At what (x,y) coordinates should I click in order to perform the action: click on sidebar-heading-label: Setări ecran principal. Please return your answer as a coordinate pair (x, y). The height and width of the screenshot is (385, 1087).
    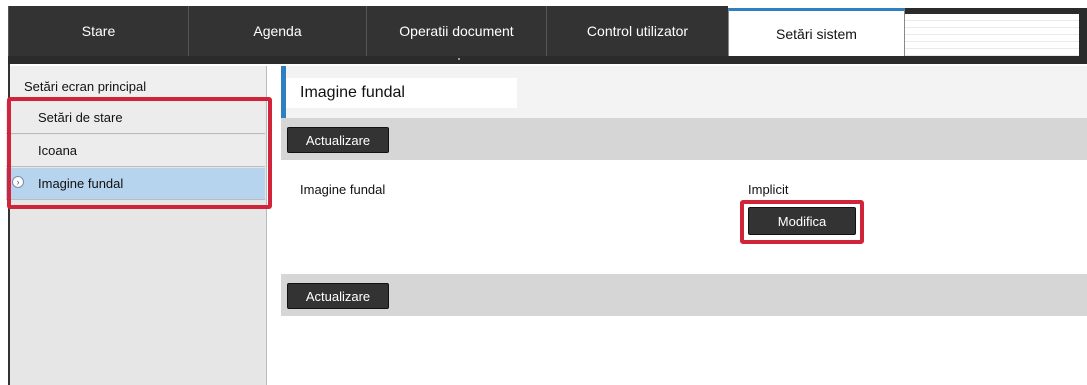
    Looking at the image, I should click on (85, 86).